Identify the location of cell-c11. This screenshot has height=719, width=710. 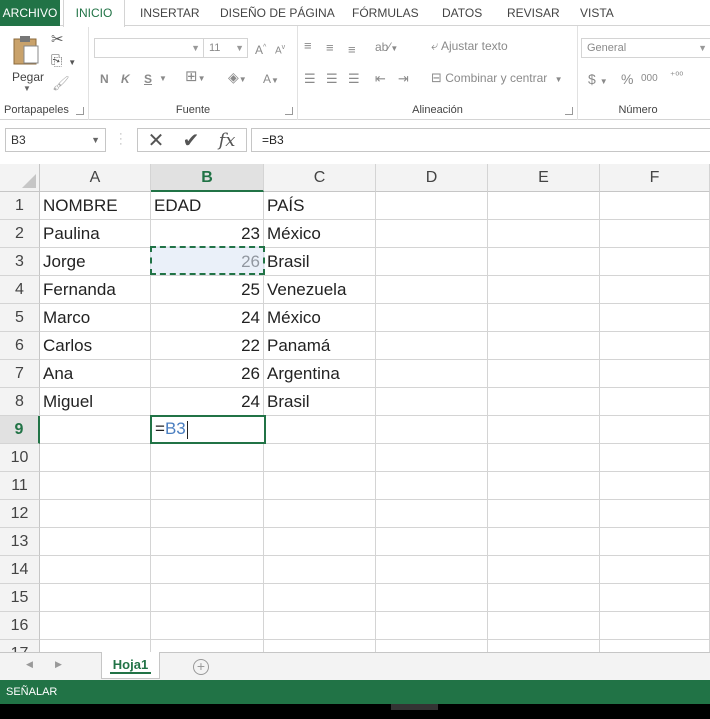
(320, 486).